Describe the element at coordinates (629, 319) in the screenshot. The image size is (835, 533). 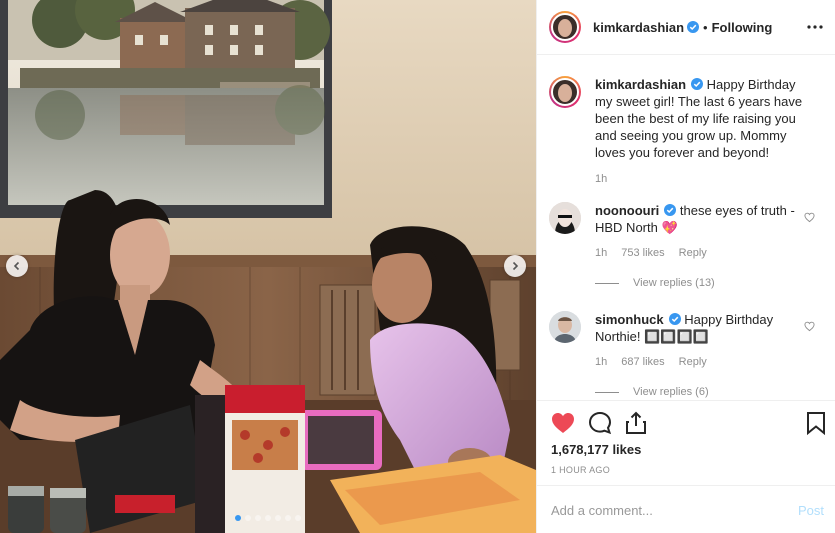
I see `commenter-username: simonhuck` at that location.